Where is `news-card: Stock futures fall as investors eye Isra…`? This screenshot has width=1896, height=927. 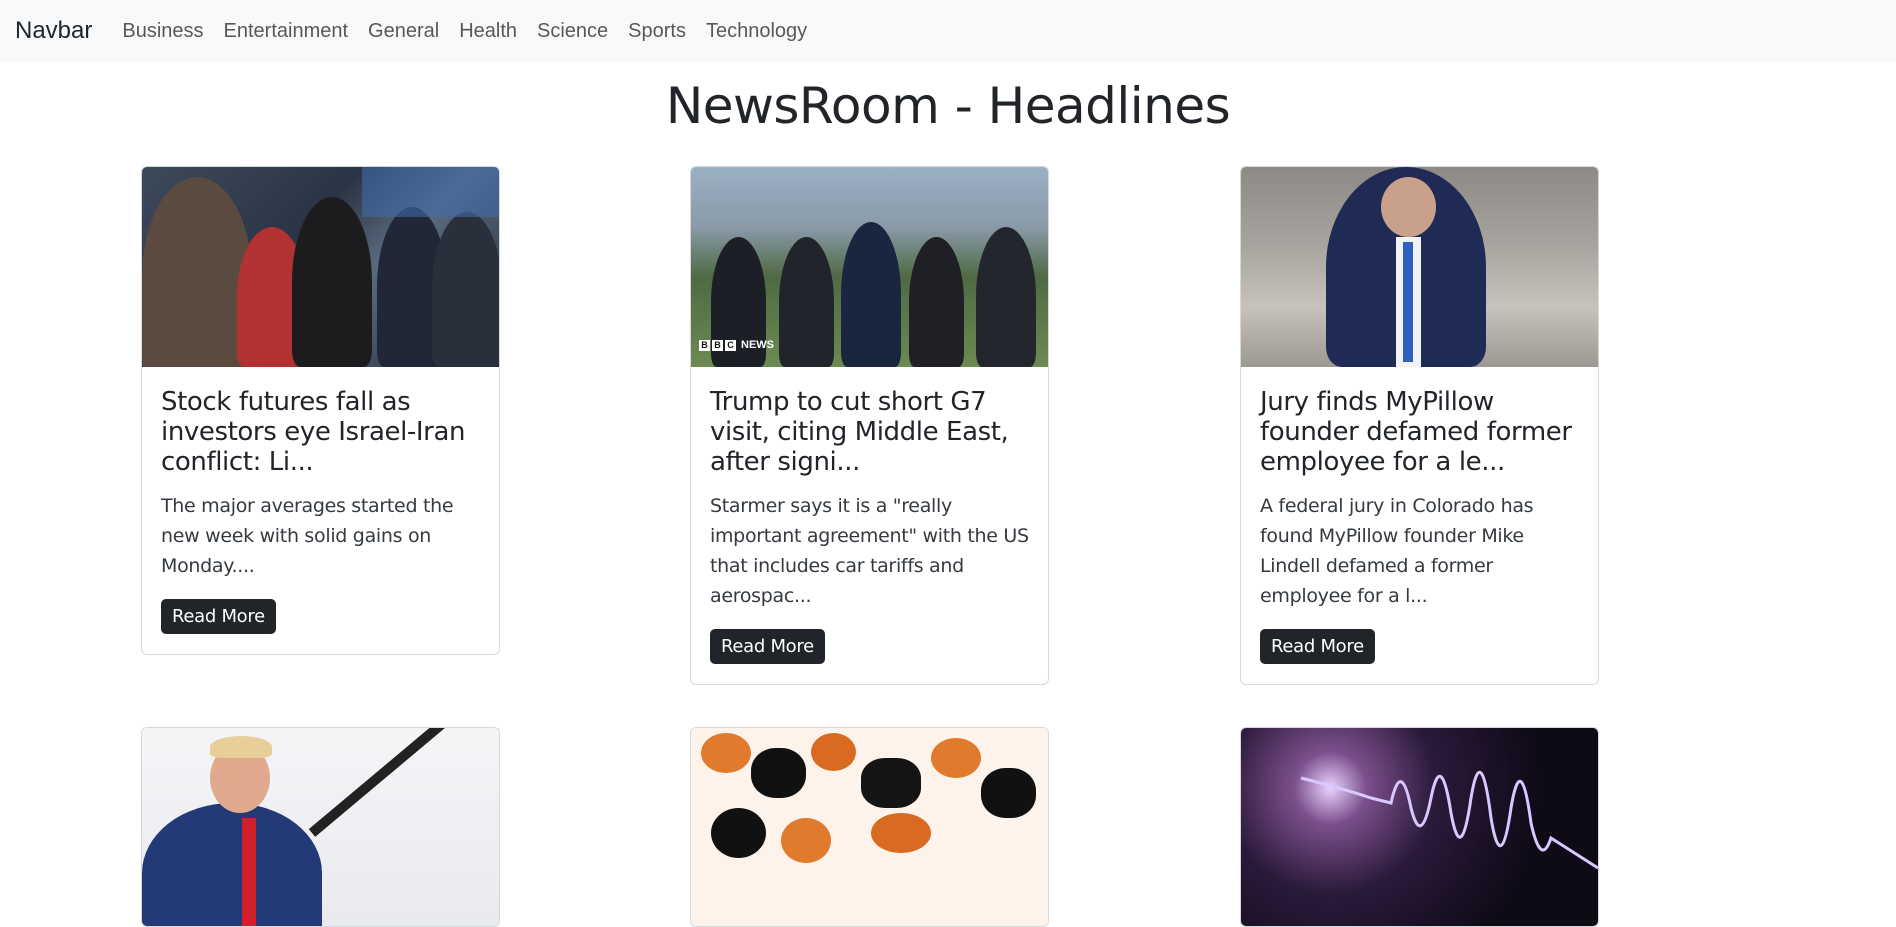 news-card: Stock futures fall as investors eye Isra… is located at coordinates (320, 410).